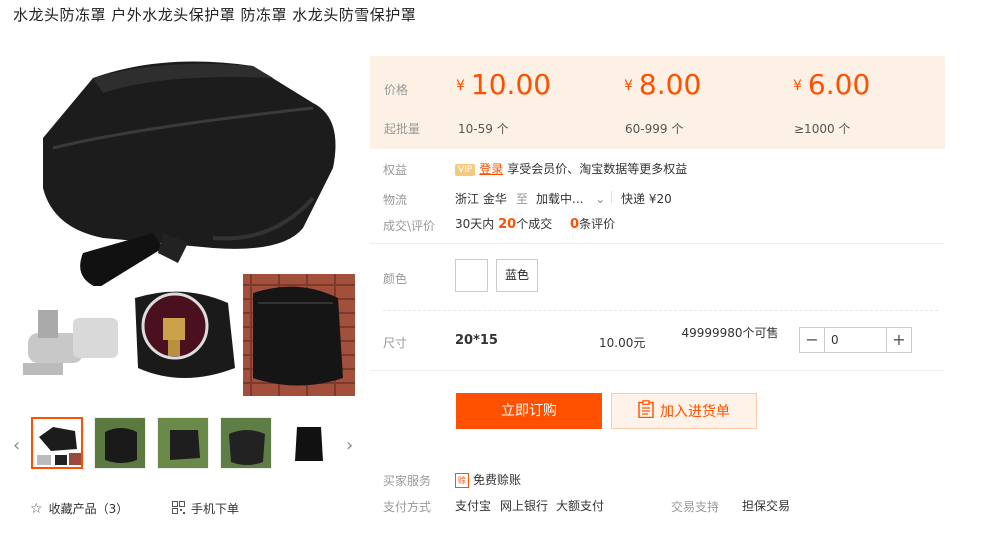 The width and height of the screenshot is (989, 541). I want to click on payment-method-bulk: 大额支付, so click(580, 506).